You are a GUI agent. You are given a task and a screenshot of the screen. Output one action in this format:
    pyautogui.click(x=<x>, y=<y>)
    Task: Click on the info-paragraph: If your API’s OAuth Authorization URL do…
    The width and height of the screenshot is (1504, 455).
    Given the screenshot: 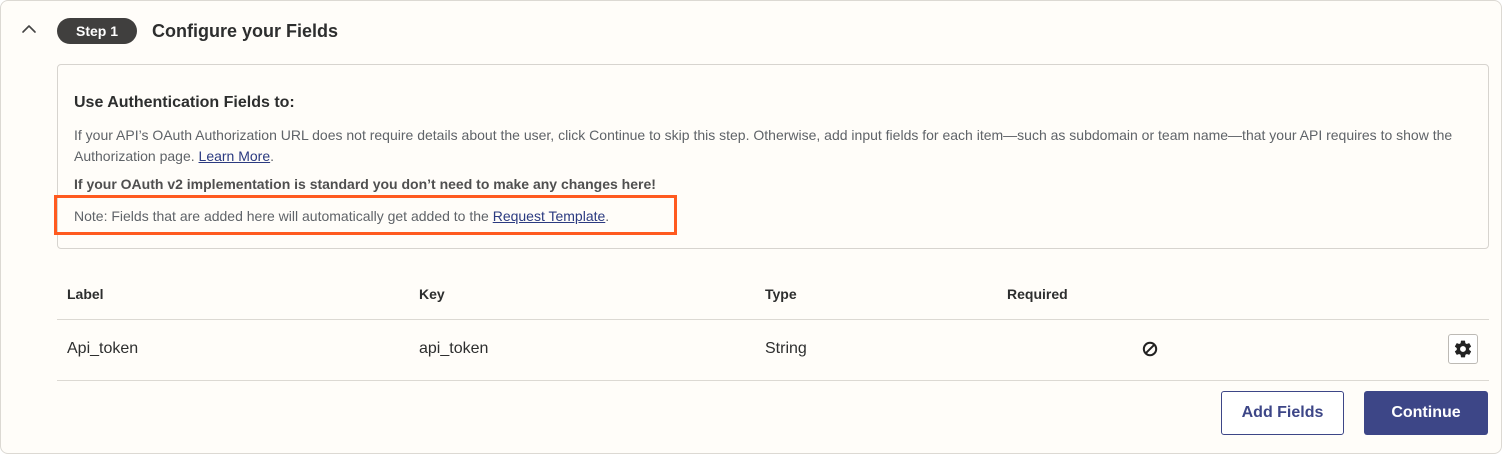 What is the action you would take?
    pyautogui.click(x=774, y=146)
    